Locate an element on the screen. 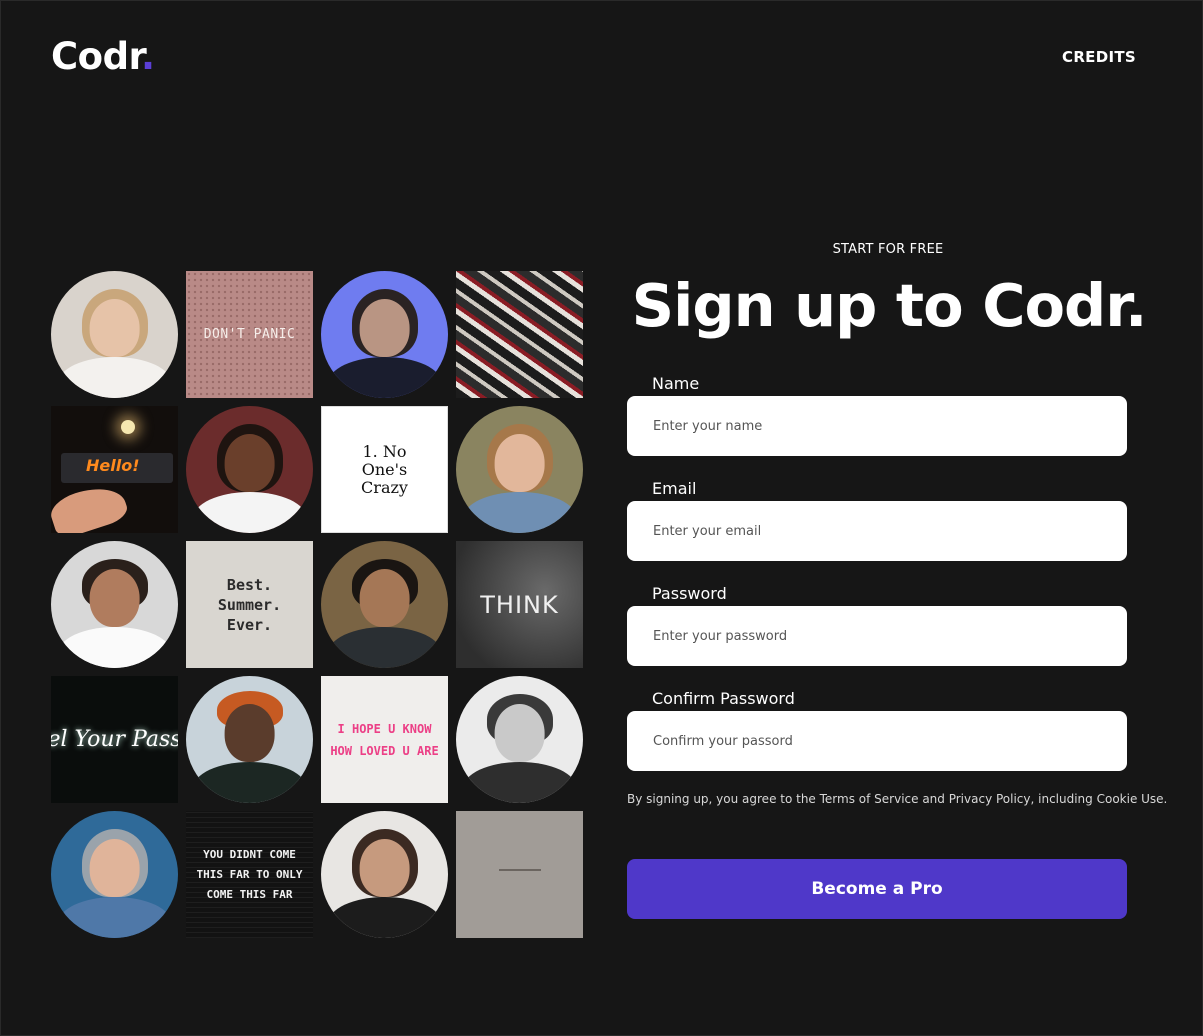  email-label: Email is located at coordinates (674, 488).